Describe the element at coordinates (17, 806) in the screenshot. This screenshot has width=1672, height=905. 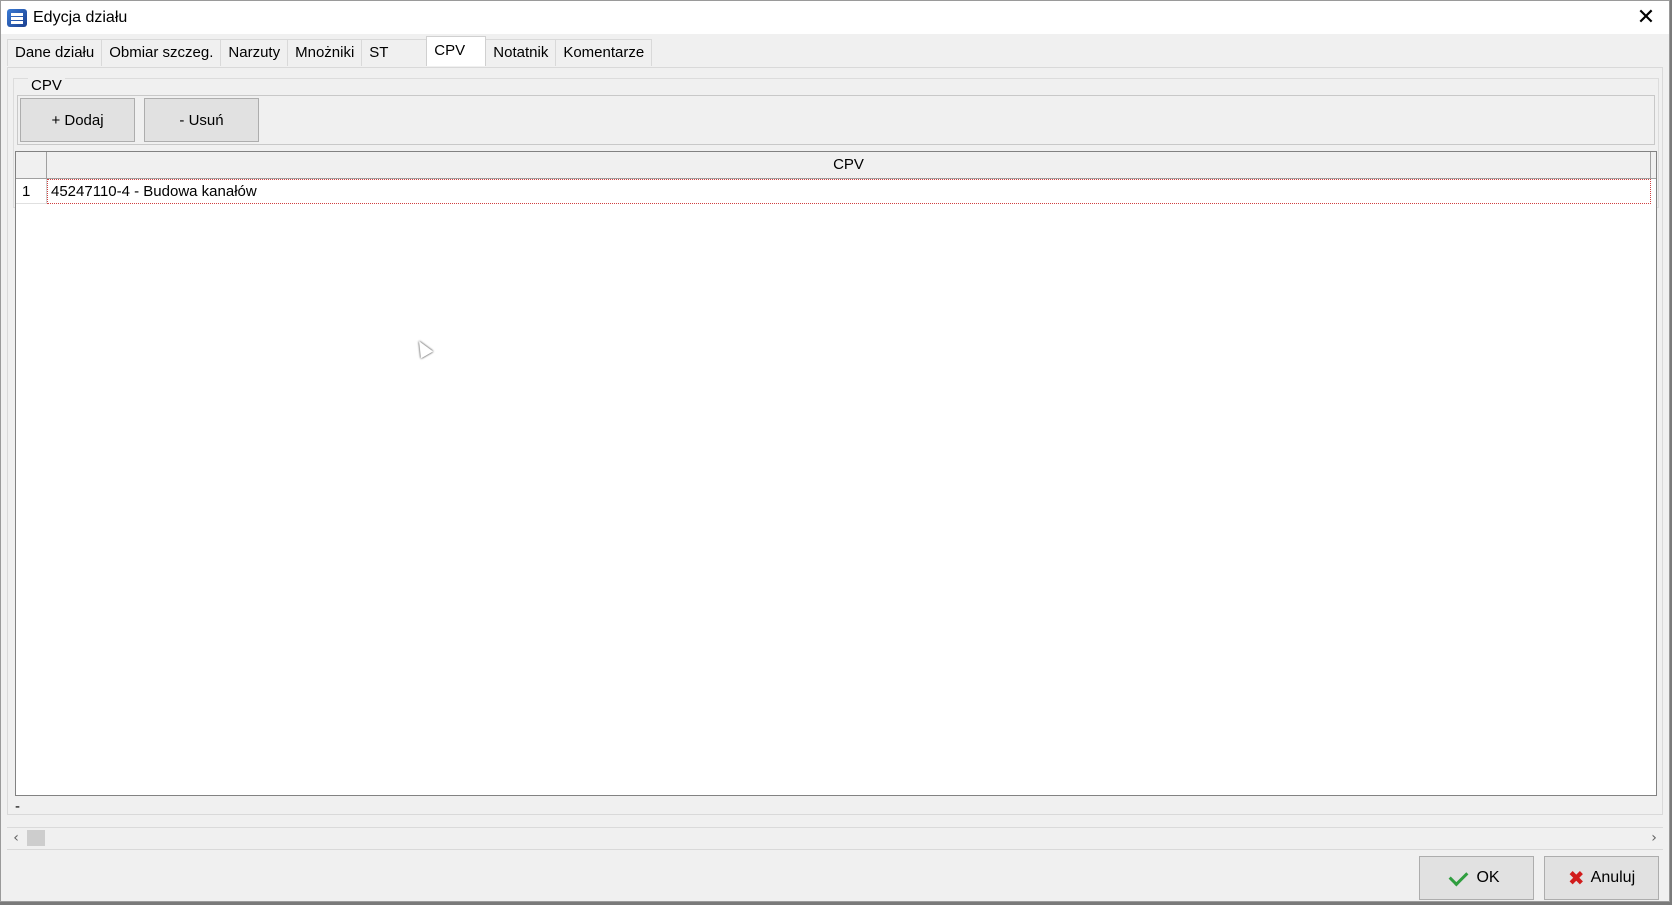
I see `grid-footer: -` at that location.